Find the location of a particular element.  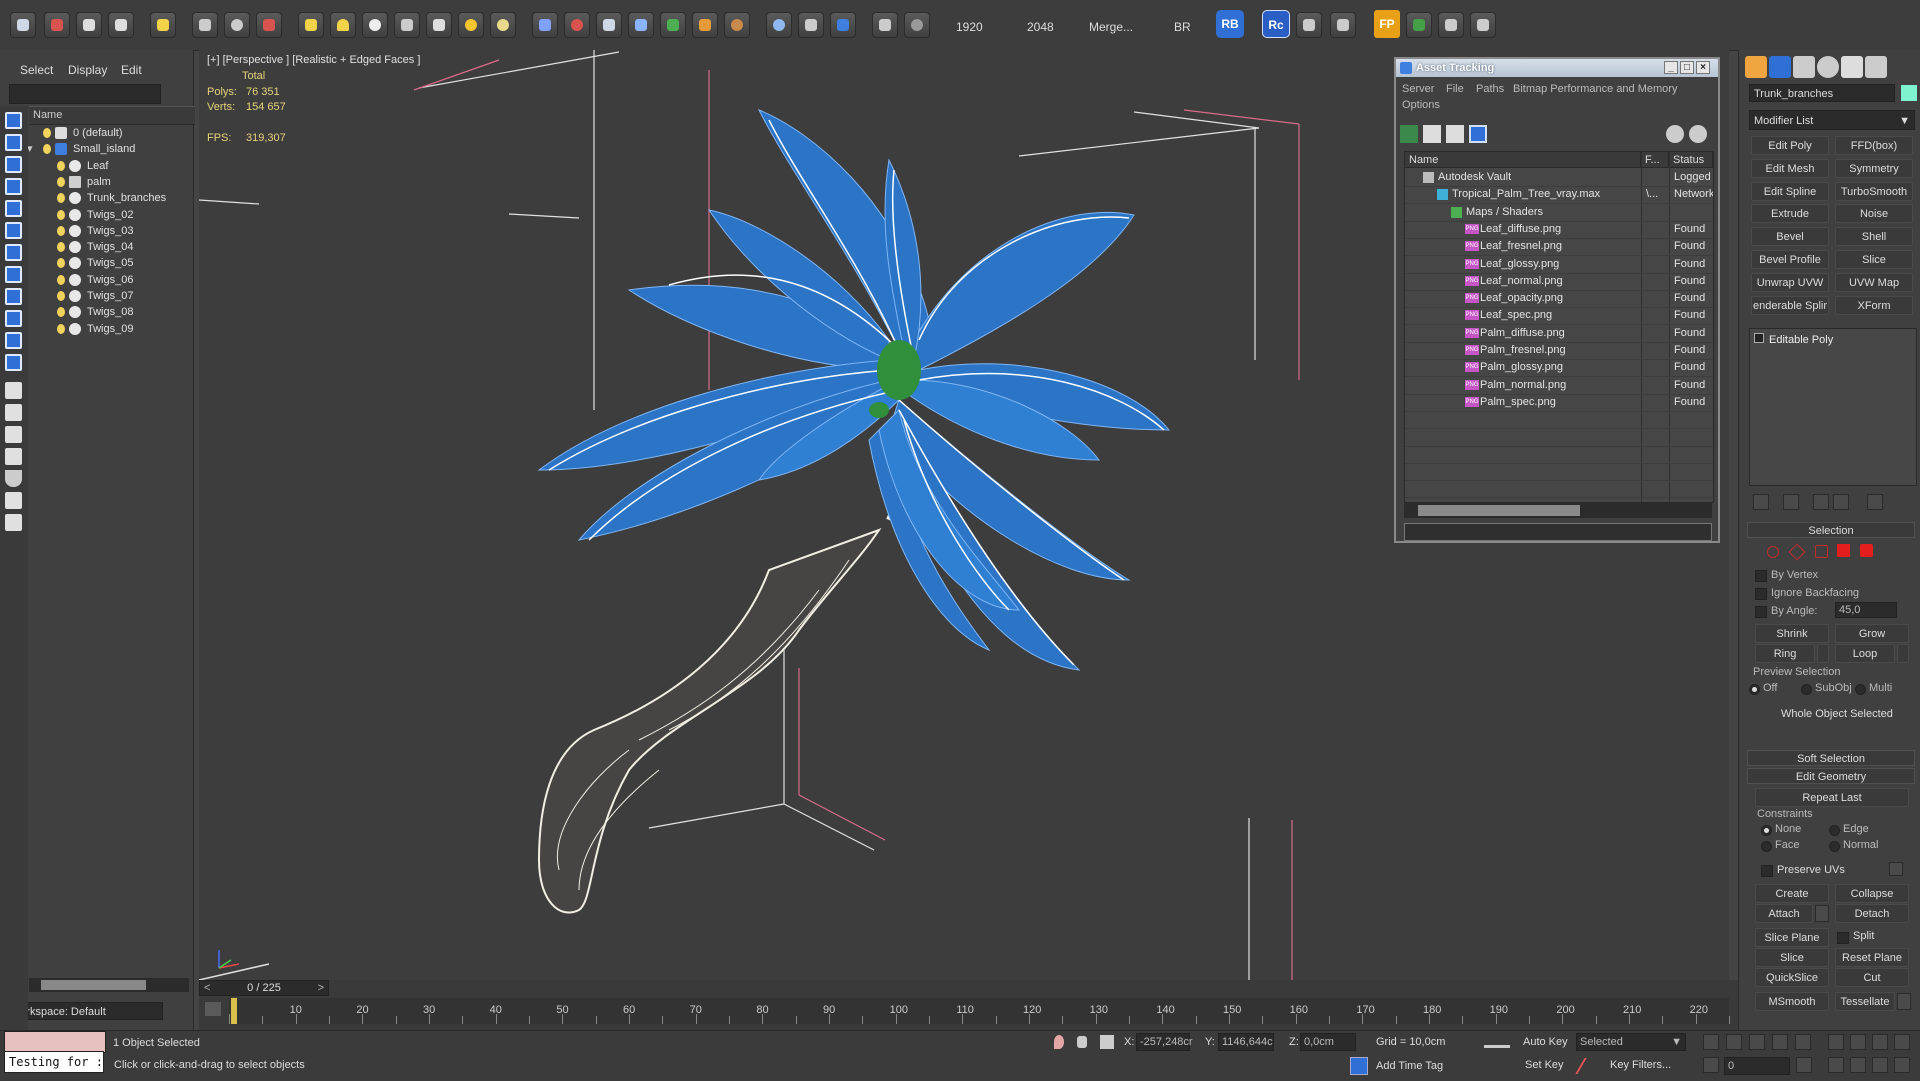

modify-tab-icon is located at coordinates (1780, 67).